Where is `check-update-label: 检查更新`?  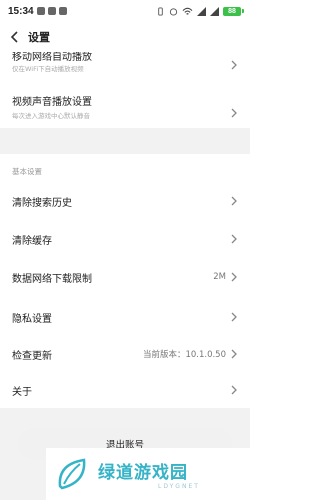 check-update-label: 检查更新 is located at coordinates (32, 356).